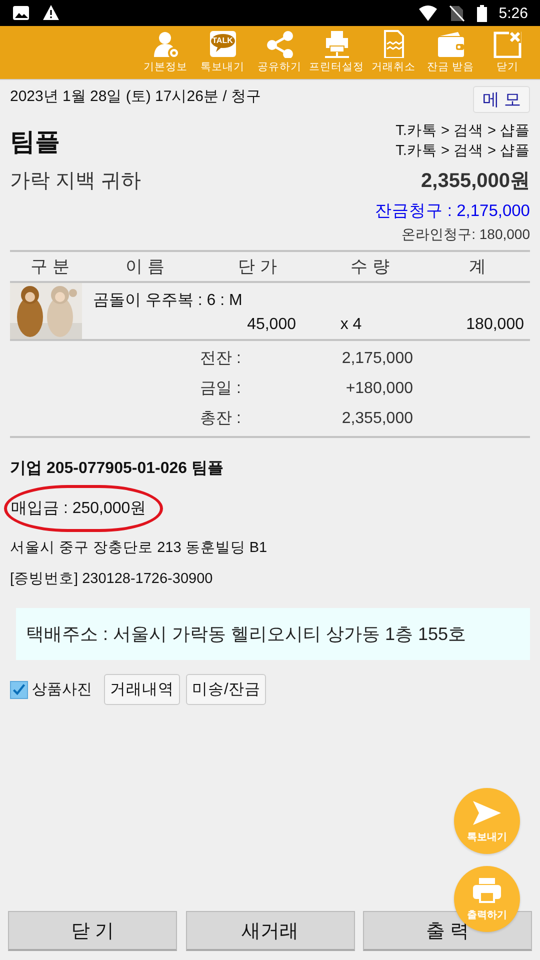 The width and height of the screenshot is (540, 960). Describe the element at coordinates (279, 44) in the screenshot. I see `share-icon` at that location.